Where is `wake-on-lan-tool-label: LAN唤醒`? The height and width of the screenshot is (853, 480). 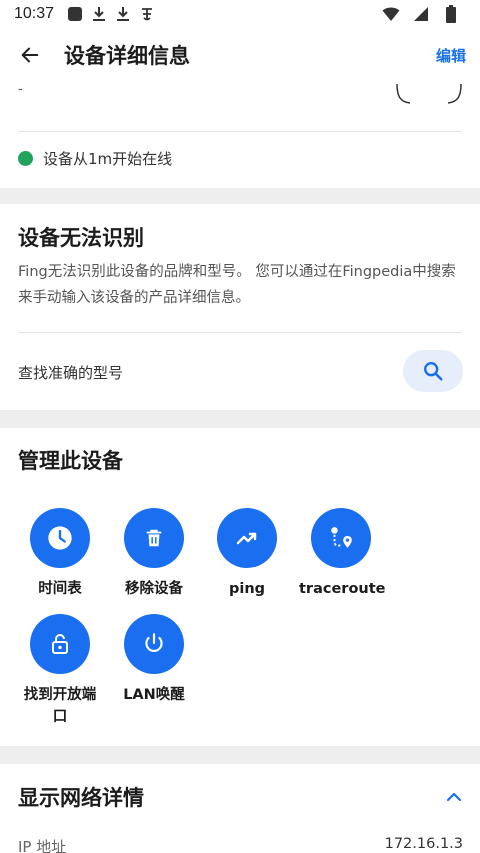 wake-on-lan-tool-label: LAN唤醒 is located at coordinates (154, 695).